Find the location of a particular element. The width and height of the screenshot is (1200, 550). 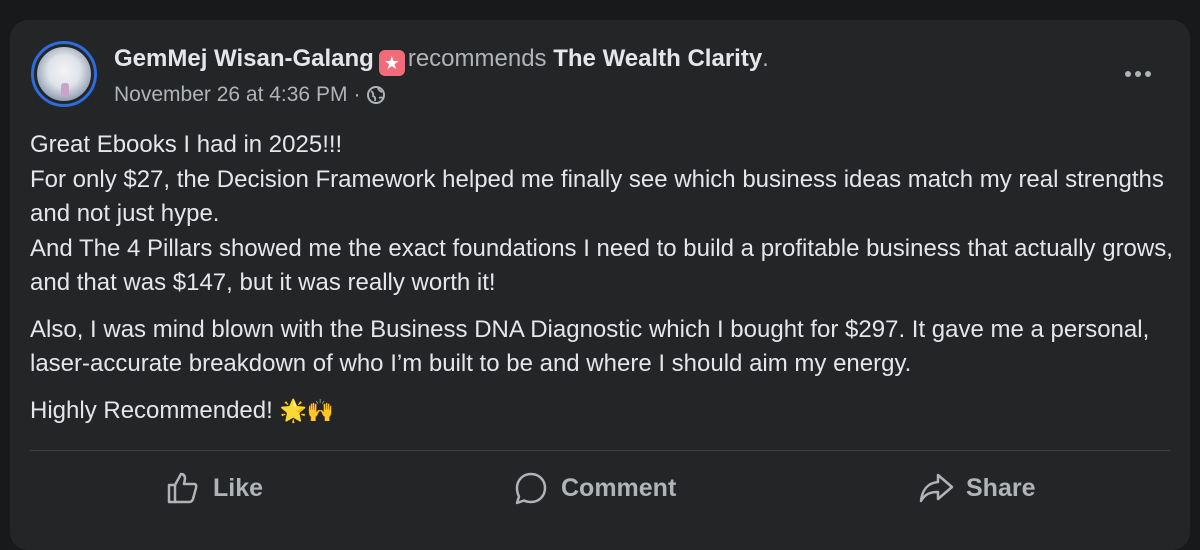

thumbs-up-icon is located at coordinates (182, 488).